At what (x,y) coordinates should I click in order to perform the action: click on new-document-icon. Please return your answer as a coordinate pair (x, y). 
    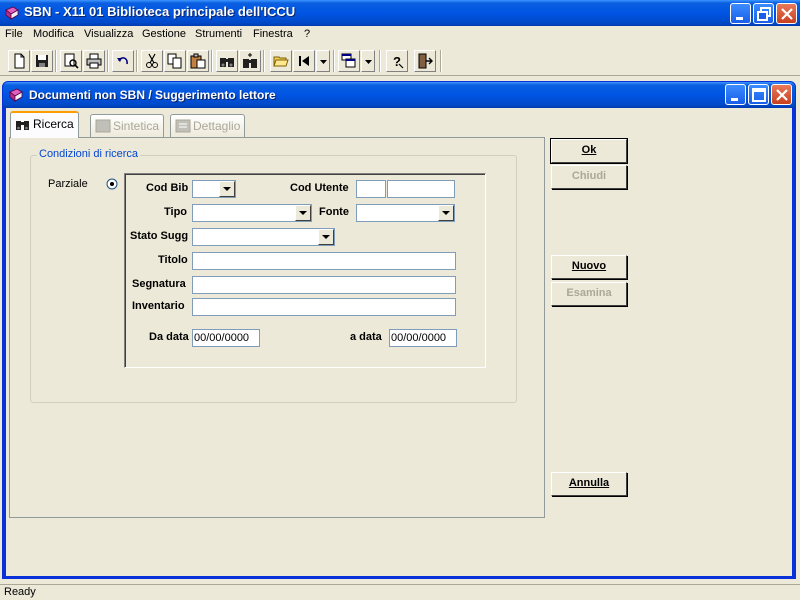
    Looking at the image, I should click on (19, 61).